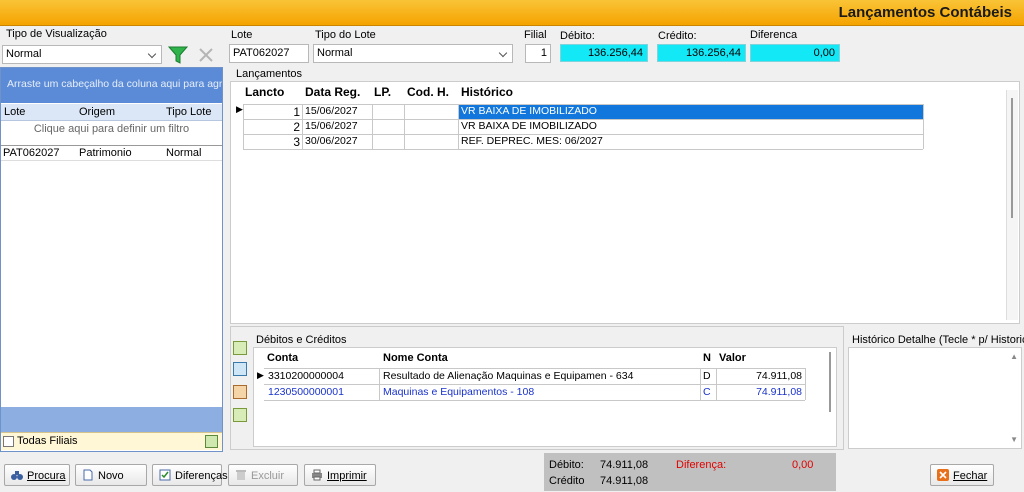 The image size is (1024, 492). What do you see at coordinates (332, 92) in the screenshot?
I see `col-data-reg: Data Reg.` at bounding box center [332, 92].